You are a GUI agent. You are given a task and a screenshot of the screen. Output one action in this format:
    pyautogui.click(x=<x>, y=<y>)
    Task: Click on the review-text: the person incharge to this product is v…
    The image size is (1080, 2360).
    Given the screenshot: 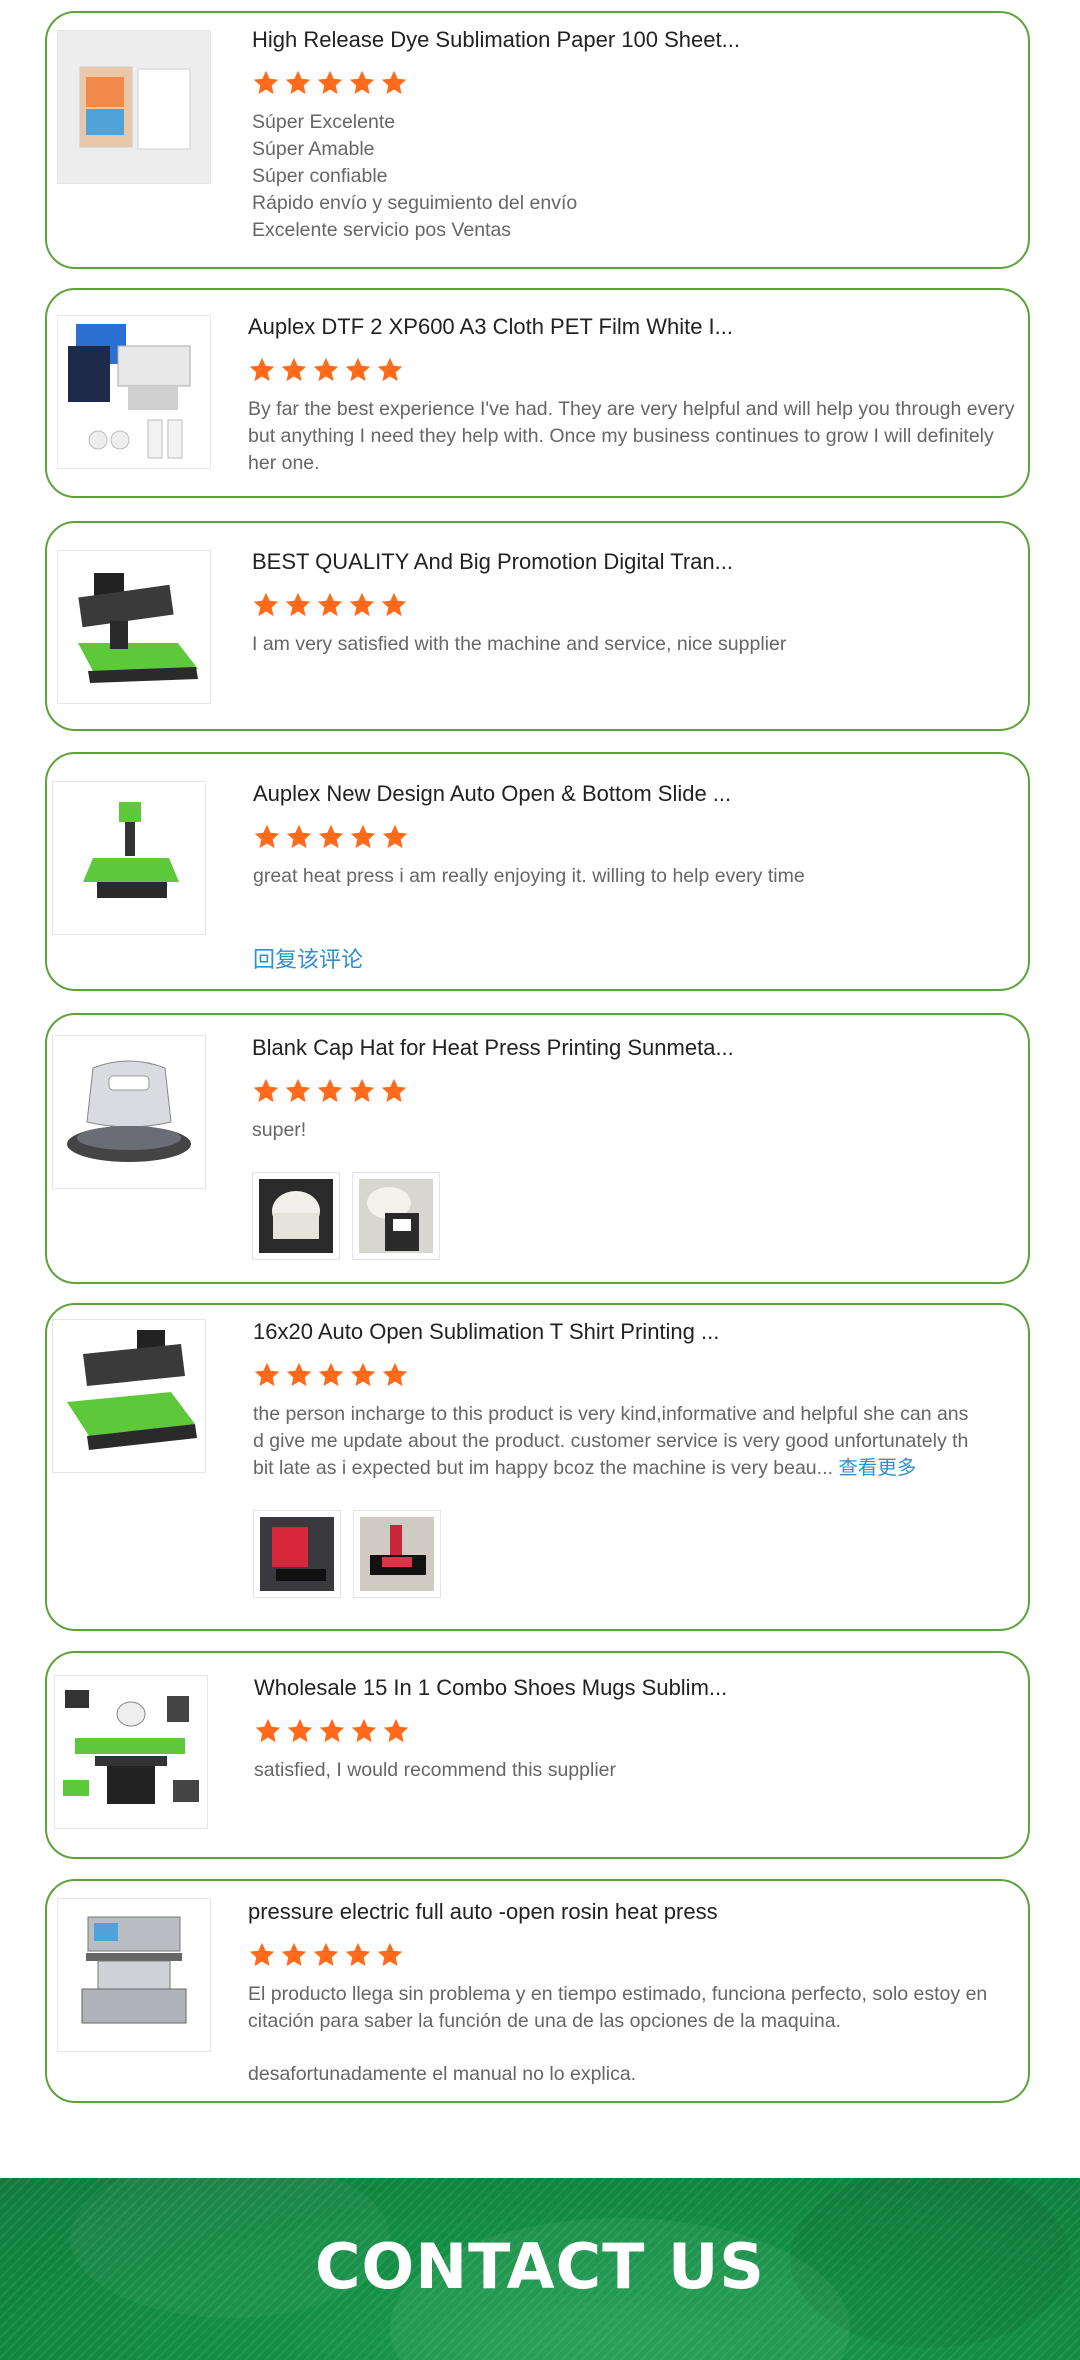 What is the action you would take?
    pyautogui.click(x=640, y=1441)
    